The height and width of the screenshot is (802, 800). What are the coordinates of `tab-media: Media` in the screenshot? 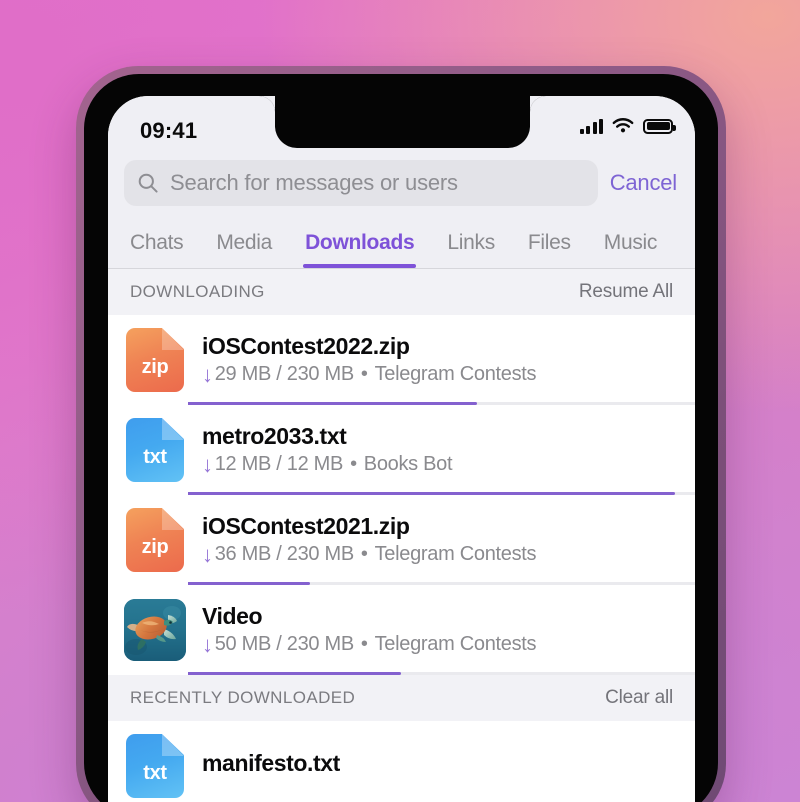 It's located at (244, 249).